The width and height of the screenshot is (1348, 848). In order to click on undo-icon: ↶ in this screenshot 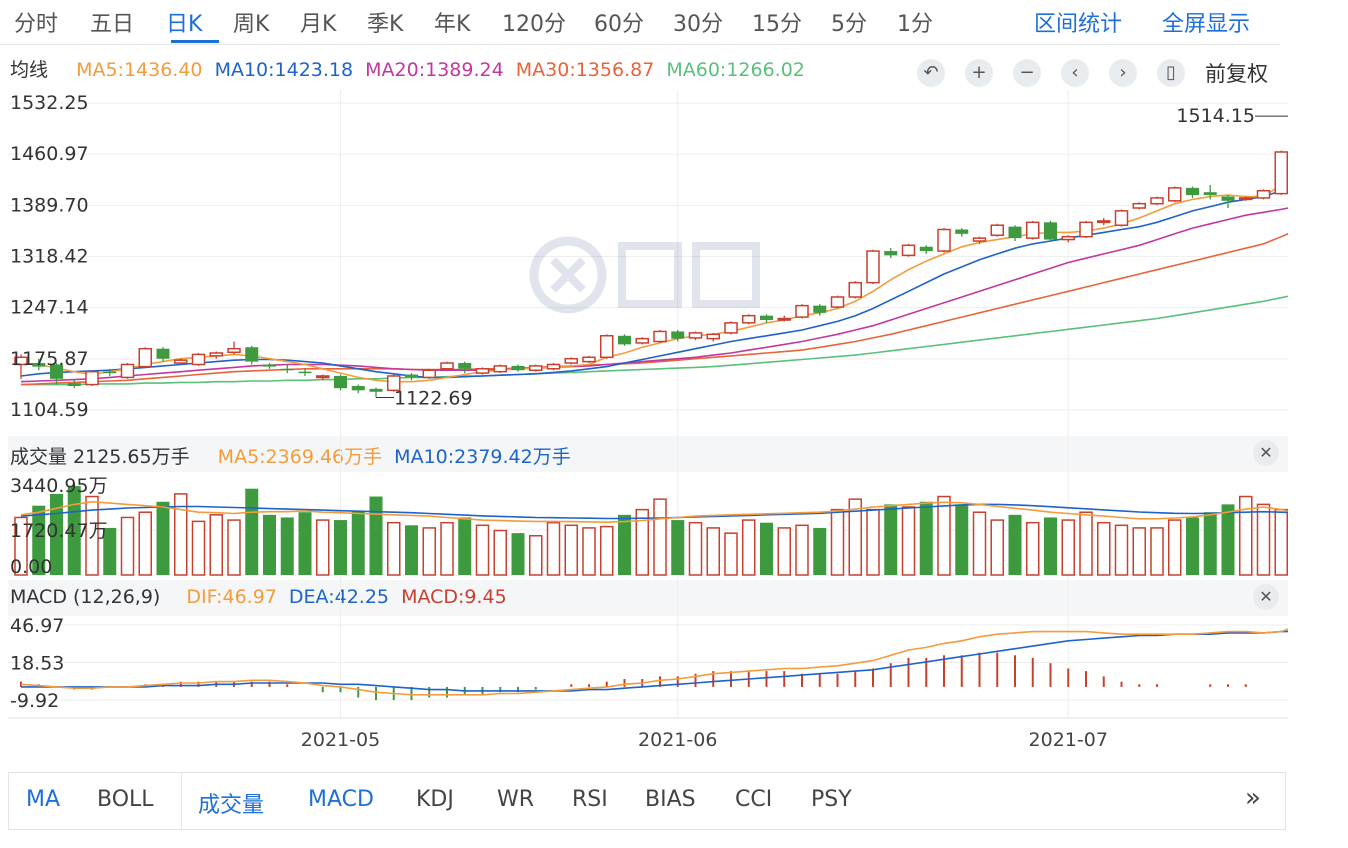, I will do `click(931, 73)`.